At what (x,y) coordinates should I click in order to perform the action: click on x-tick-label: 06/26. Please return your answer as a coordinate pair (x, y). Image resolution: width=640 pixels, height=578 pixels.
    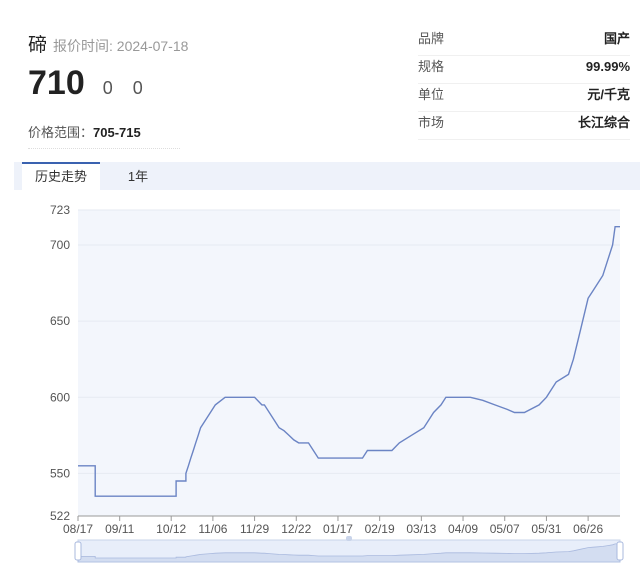
    Looking at the image, I should click on (588, 529).